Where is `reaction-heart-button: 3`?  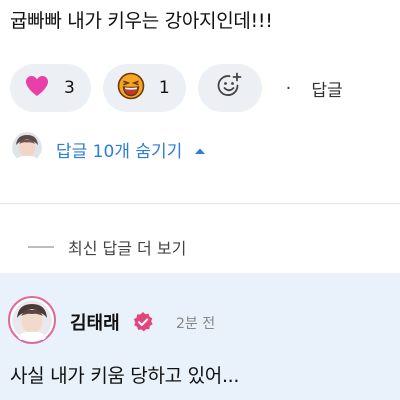 reaction-heart-button: 3 is located at coordinates (50, 88).